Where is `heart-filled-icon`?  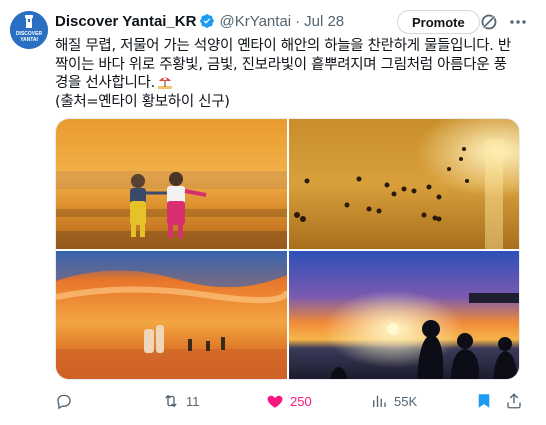
heart-filled-icon is located at coordinates (275, 401).